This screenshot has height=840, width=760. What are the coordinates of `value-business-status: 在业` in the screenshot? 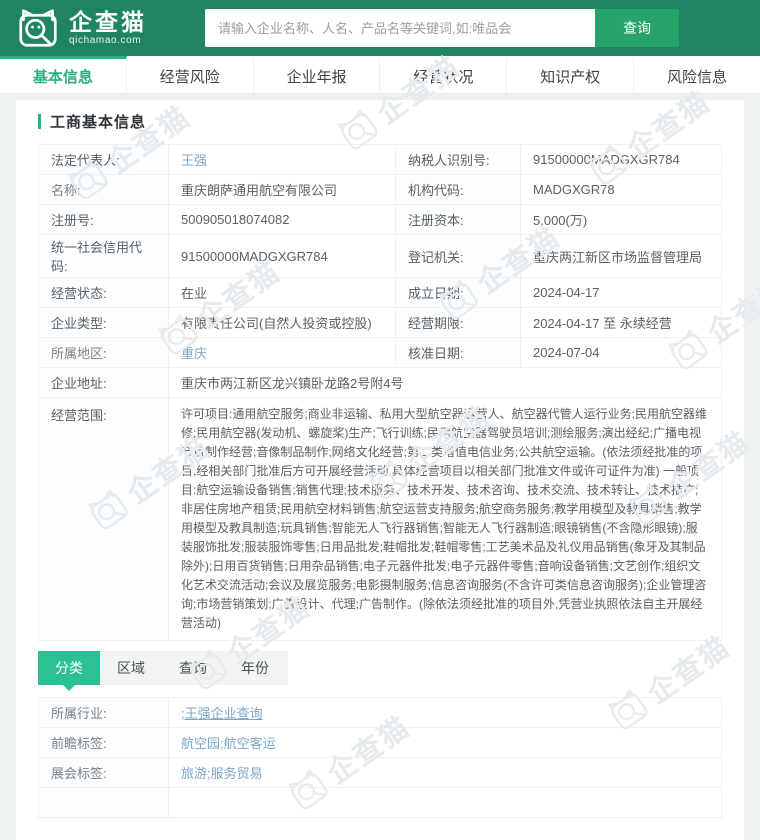 It's located at (282, 292).